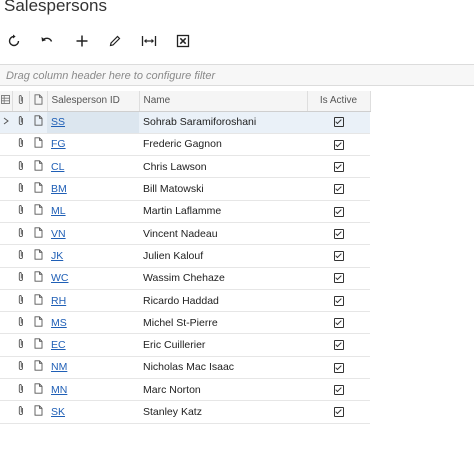 This screenshot has width=474, height=476. What do you see at coordinates (185, 301) in the screenshot?
I see `table-row: RH Ricardo Haddad` at bounding box center [185, 301].